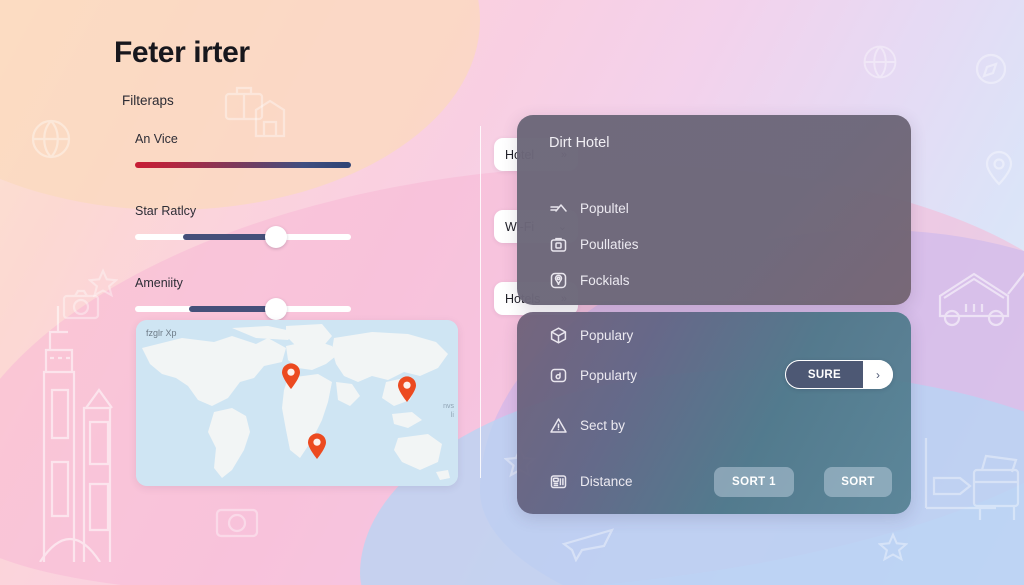 The height and width of the screenshot is (585, 1024). I want to click on card-row-popultel: Popultel, so click(589, 208).